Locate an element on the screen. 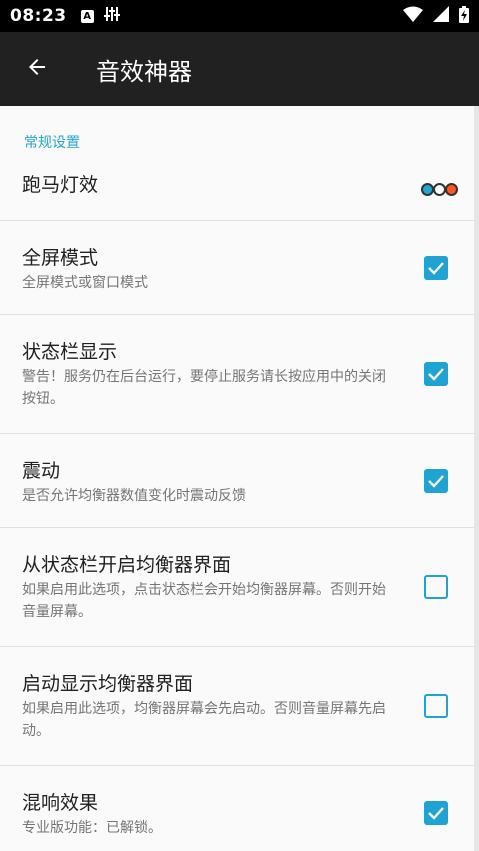  pref-summary: 如果启用此选项，均衡器屏幕会先启动。否则音量屏幕先启动。 is located at coordinates (204, 720).